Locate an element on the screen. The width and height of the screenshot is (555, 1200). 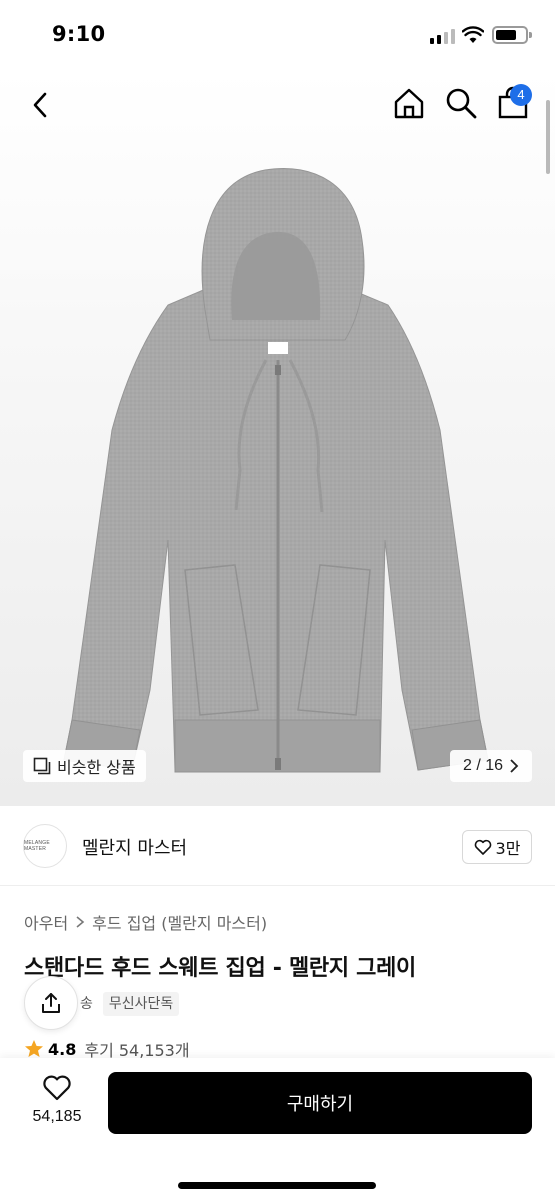
status-time: 9:10 is located at coordinates (79, 34).